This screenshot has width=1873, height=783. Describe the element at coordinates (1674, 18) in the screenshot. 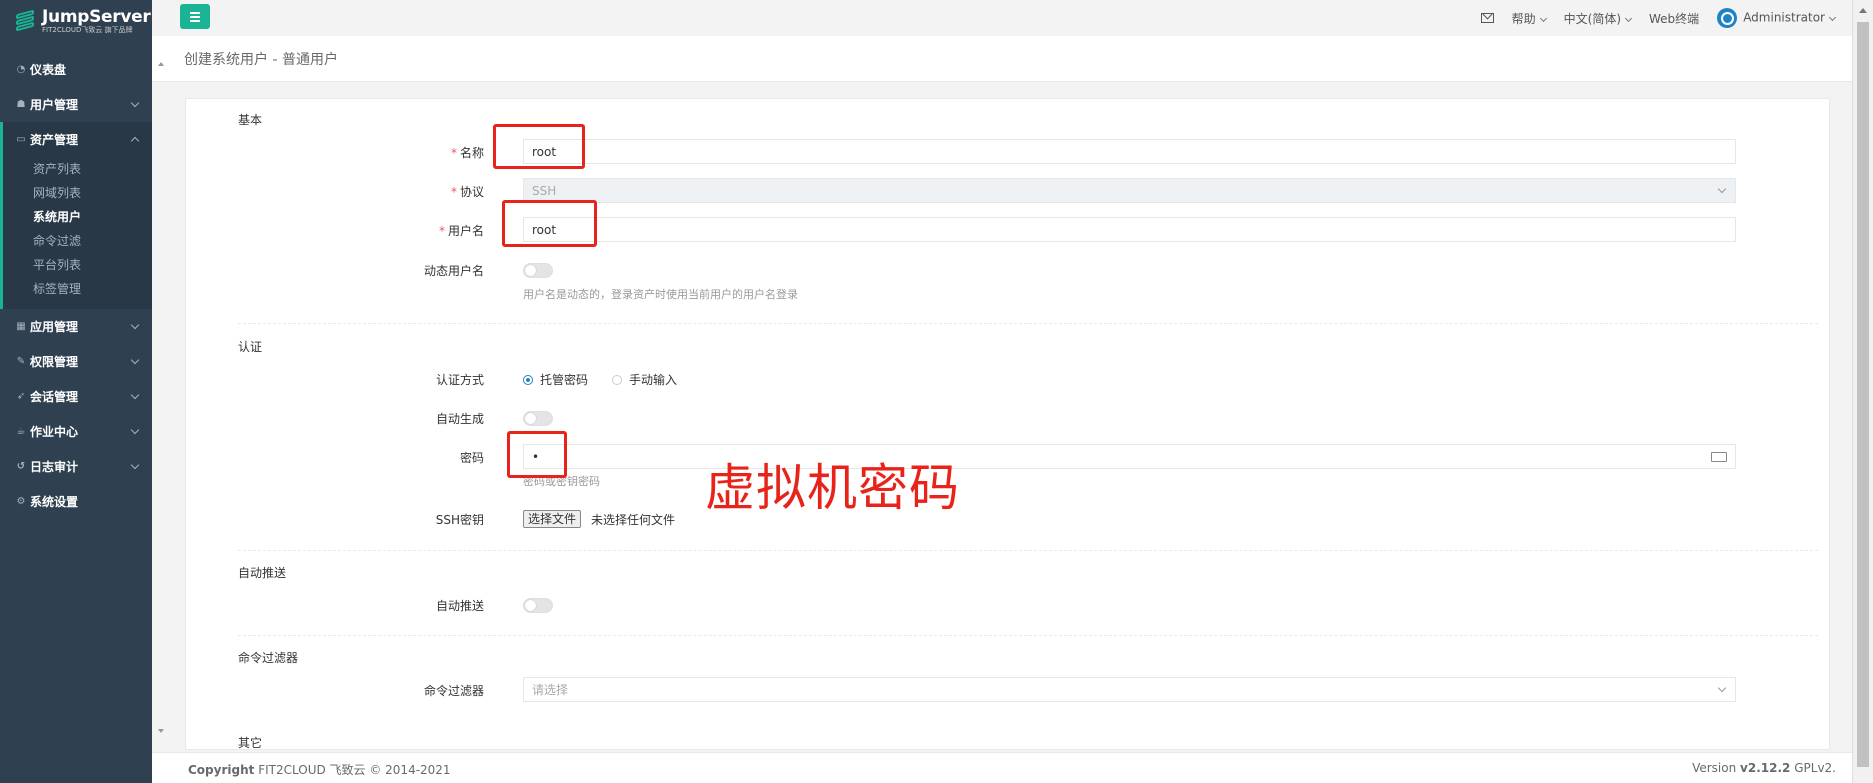

I see `web-terminal-link: Web终端` at that location.